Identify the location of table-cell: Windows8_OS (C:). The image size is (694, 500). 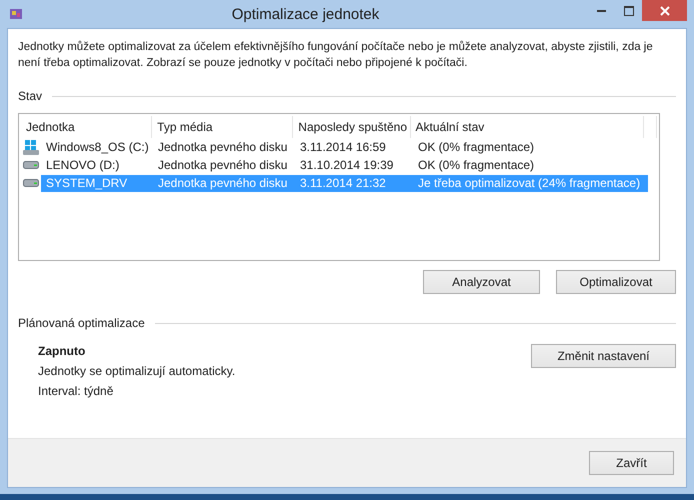
(97, 147).